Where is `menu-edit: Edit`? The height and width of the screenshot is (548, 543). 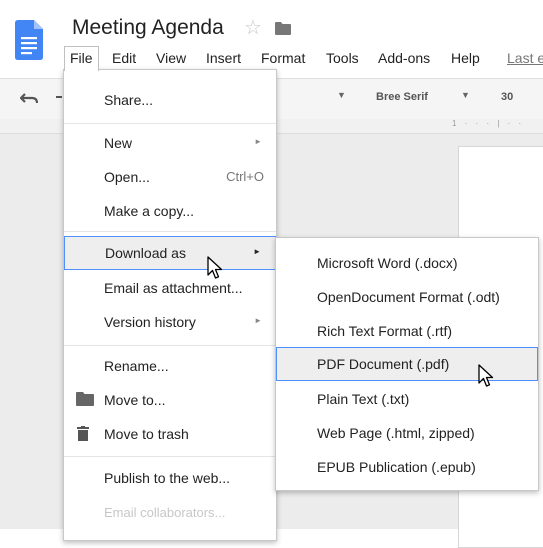
menu-edit: Edit is located at coordinates (124, 58).